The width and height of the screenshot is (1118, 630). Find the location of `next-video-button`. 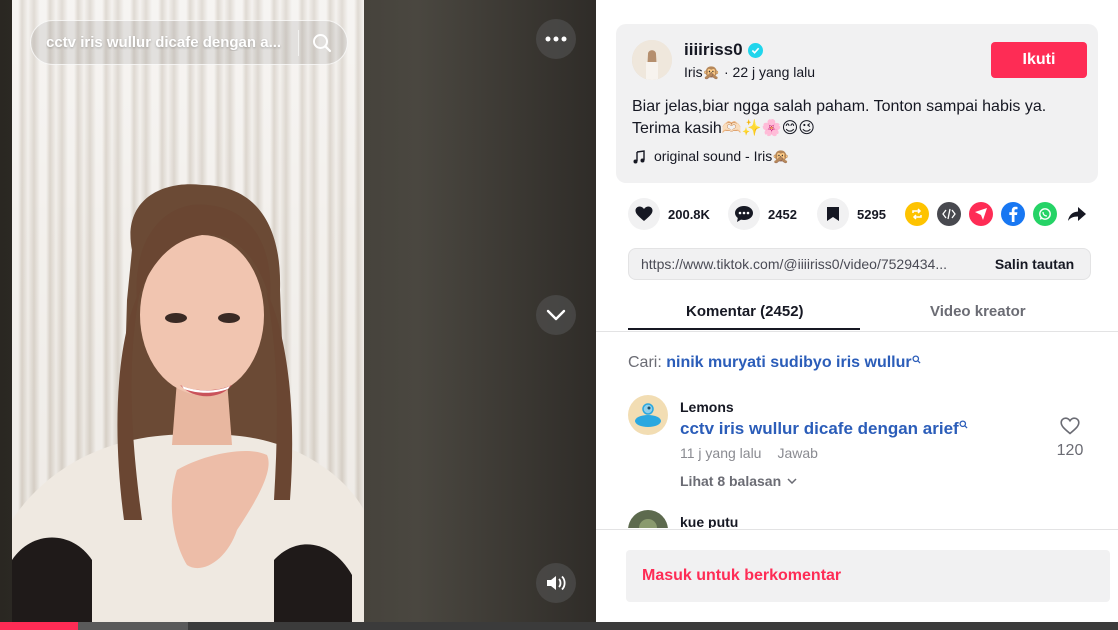

next-video-button is located at coordinates (556, 315).